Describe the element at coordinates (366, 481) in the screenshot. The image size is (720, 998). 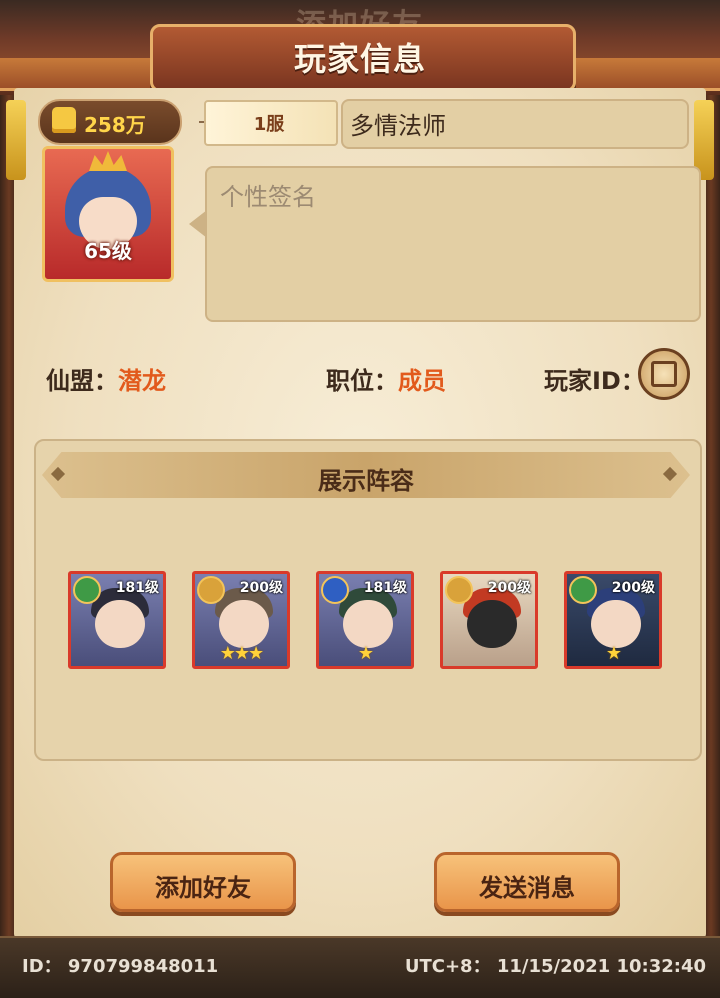
I see `lineup-title: 展示阵容` at that location.